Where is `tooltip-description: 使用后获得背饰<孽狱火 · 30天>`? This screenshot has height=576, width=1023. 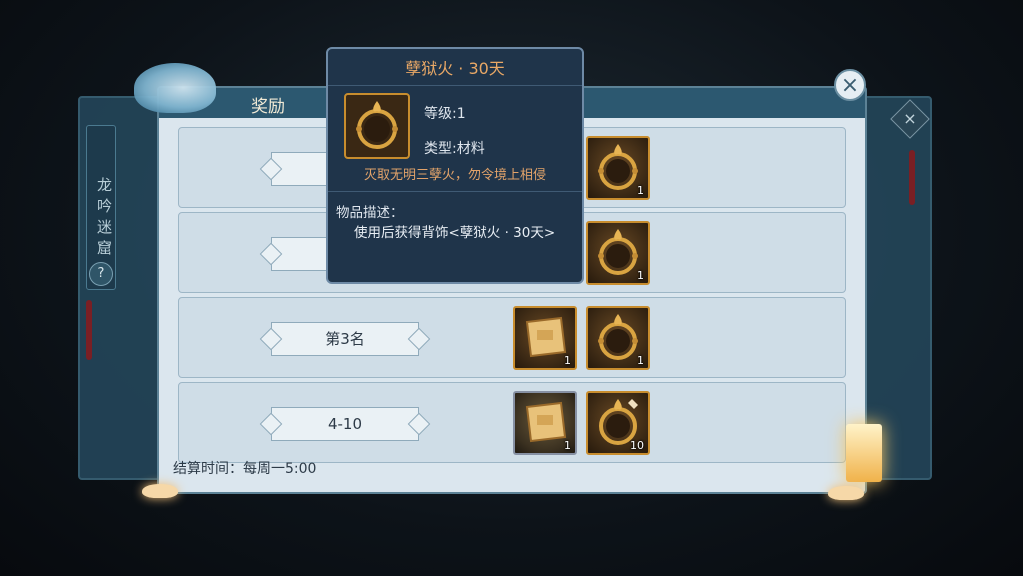 tooltip-description: 使用后获得背饰<孽狱火 · 30天> is located at coordinates (455, 233).